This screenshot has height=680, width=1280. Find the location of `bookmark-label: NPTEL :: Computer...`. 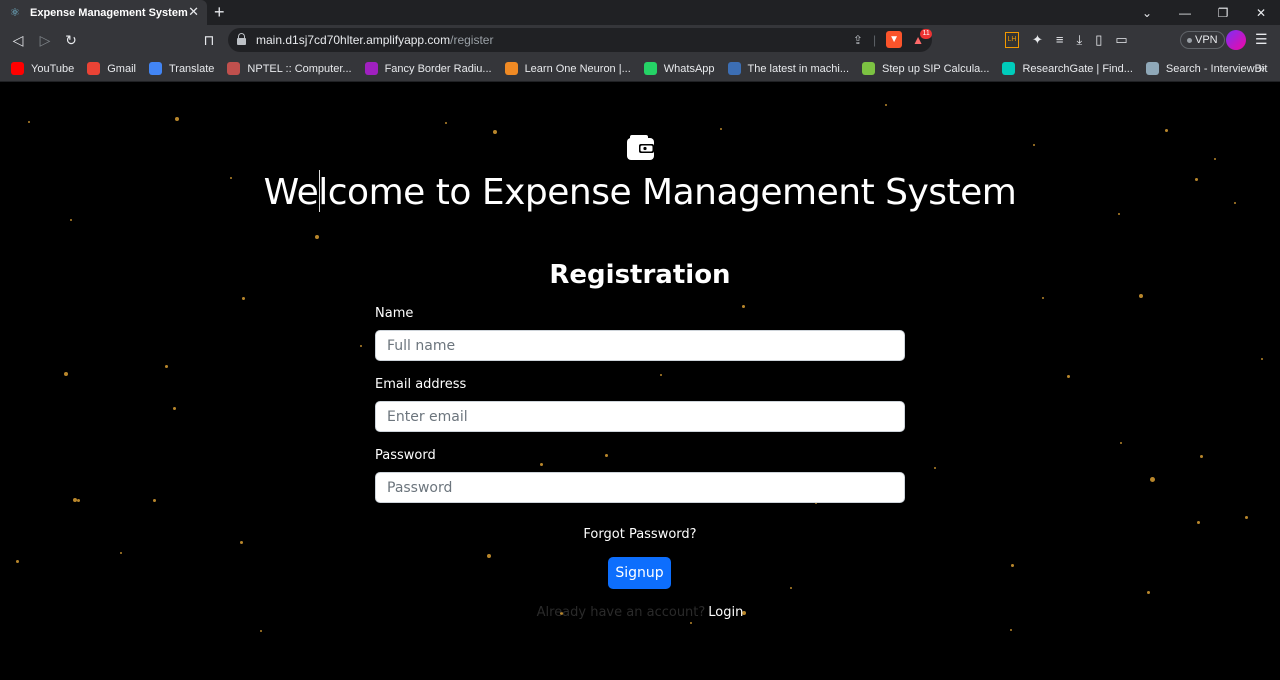

bookmark-label: NPTEL :: Computer... is located at coordinates (299, 68).